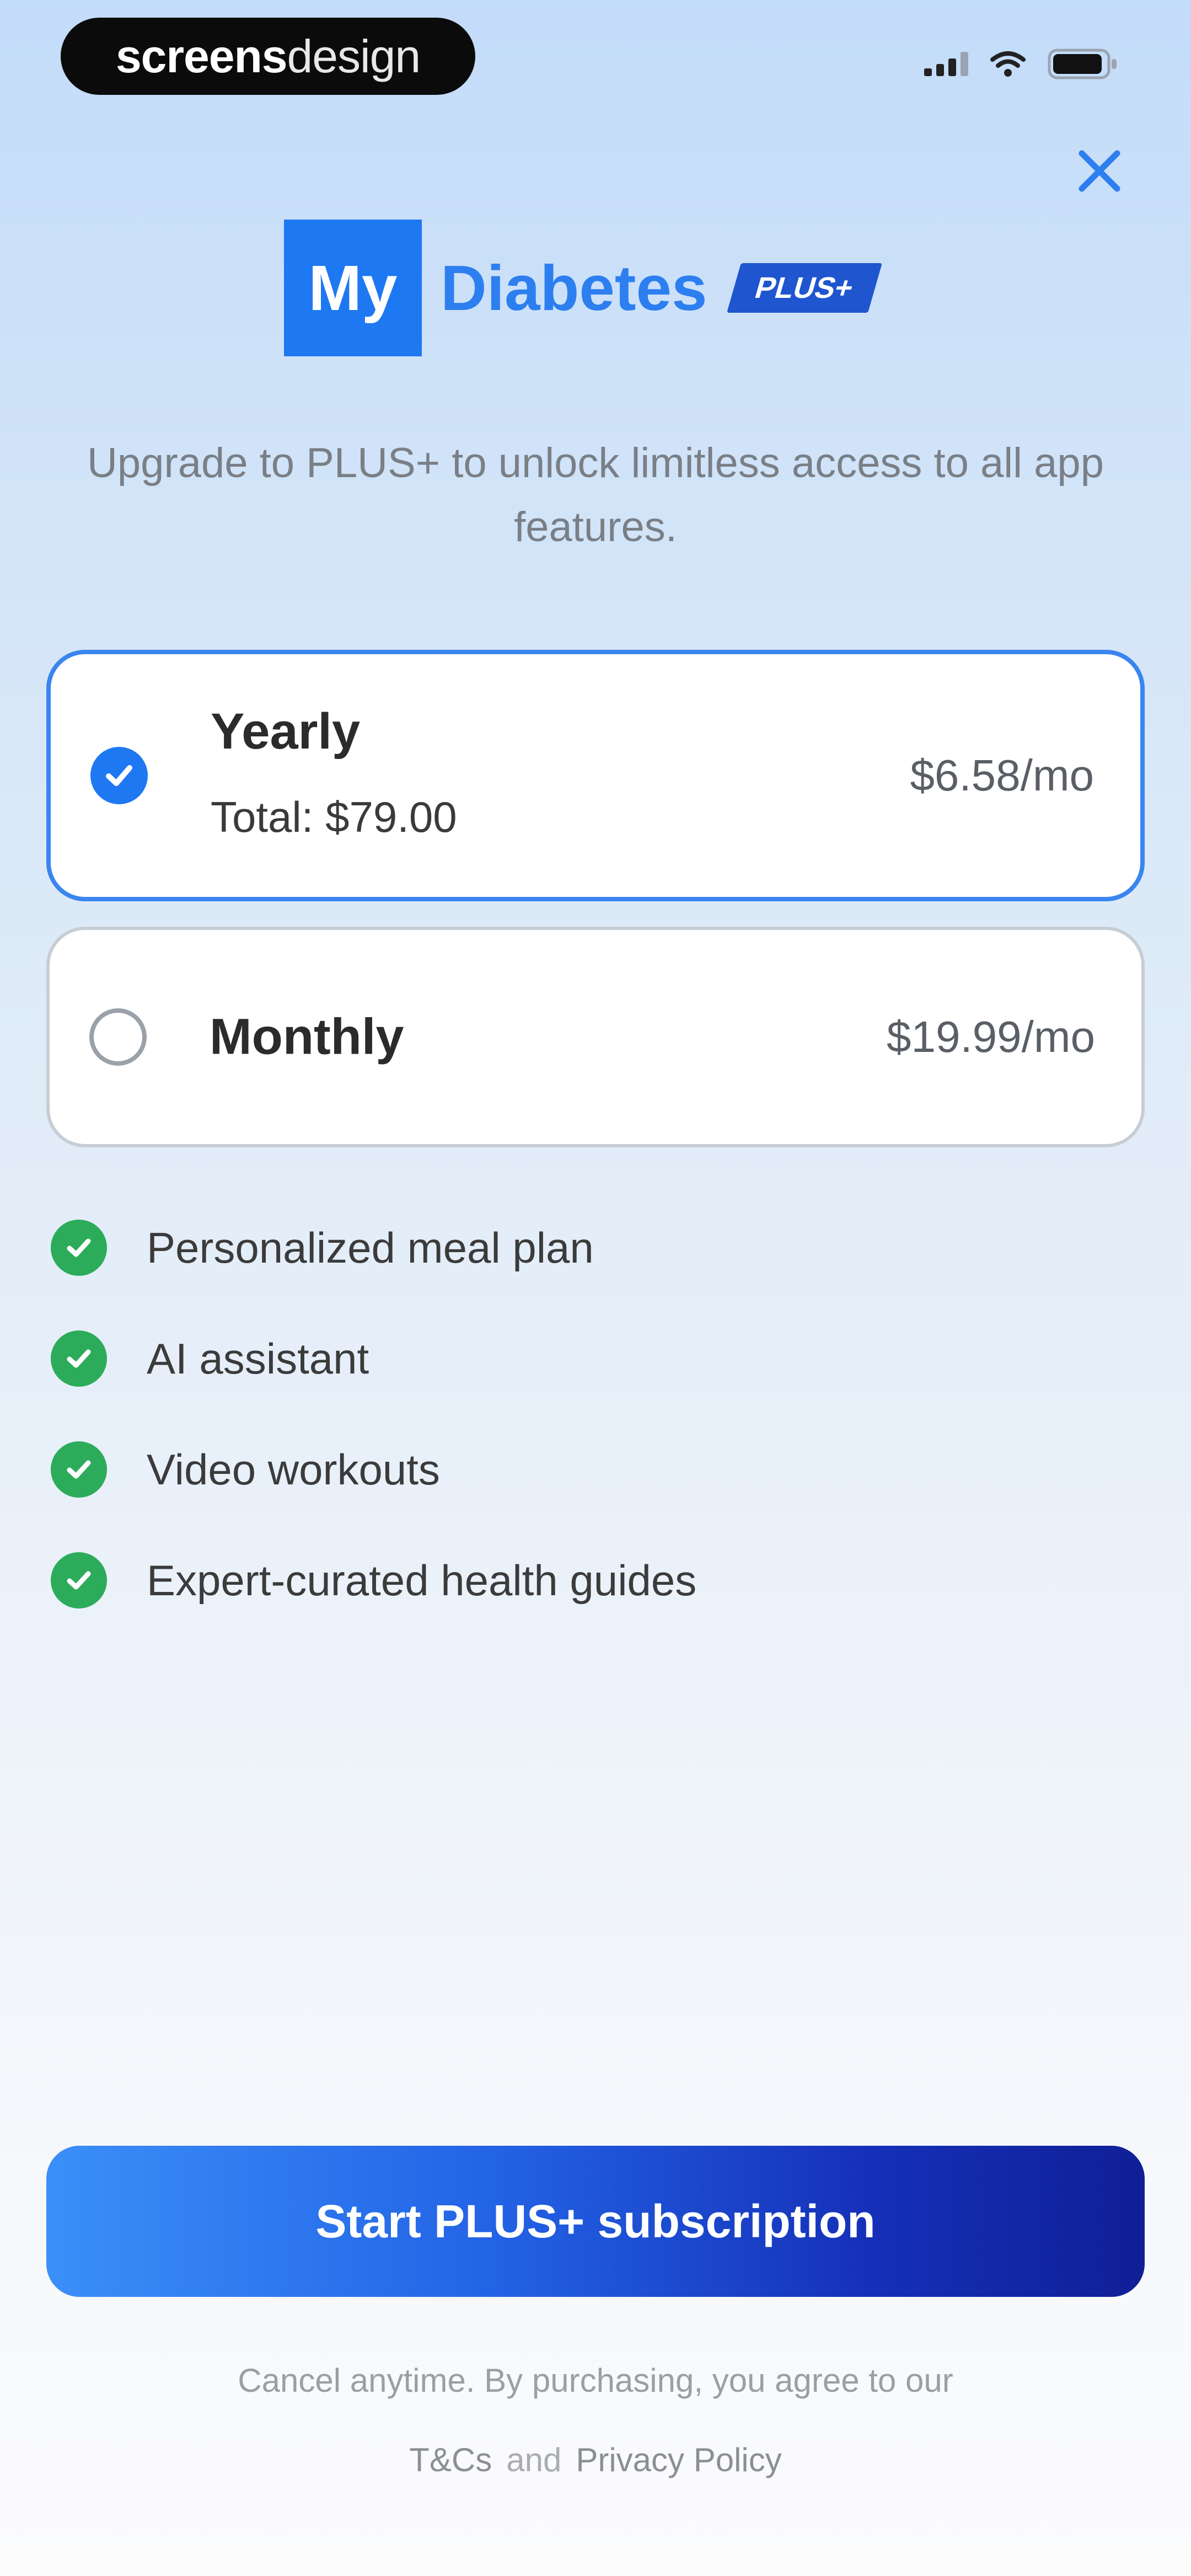  I want to click on wifi-icon, so click(1008, 64).